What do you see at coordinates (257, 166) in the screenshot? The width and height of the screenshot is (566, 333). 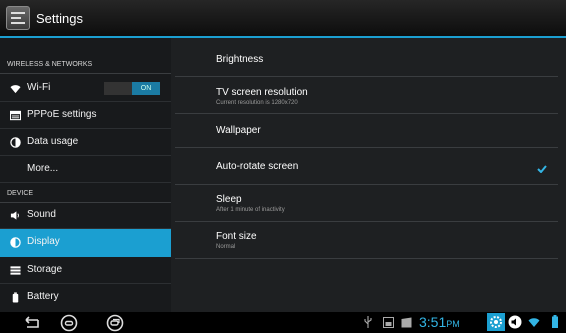 I see `pref-title: Auto-rotate screen` at bounding box center [257, 166].